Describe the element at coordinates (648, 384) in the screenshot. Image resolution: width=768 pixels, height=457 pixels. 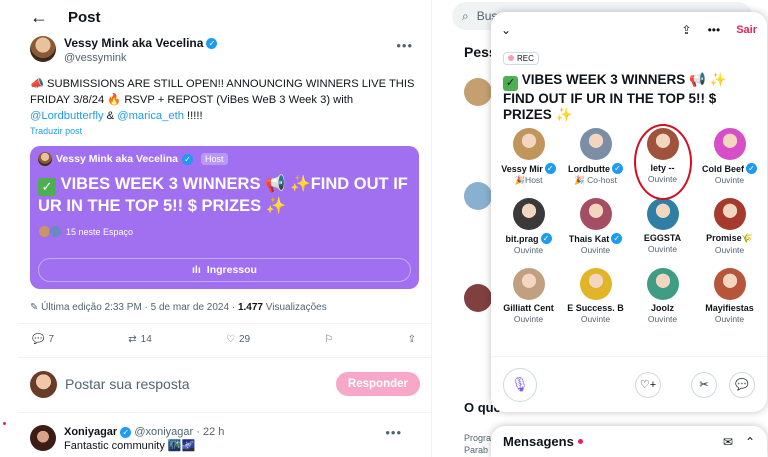
I see `add-people-icon: ♡+` at that location.